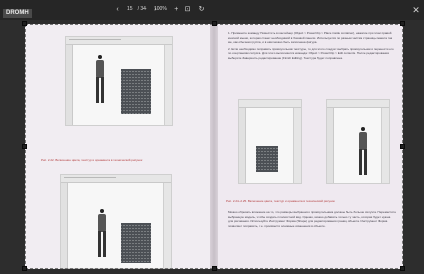 This screenshot has height=274, width=424. I want to click on brand-logo: DROMH, so click(17, 13).